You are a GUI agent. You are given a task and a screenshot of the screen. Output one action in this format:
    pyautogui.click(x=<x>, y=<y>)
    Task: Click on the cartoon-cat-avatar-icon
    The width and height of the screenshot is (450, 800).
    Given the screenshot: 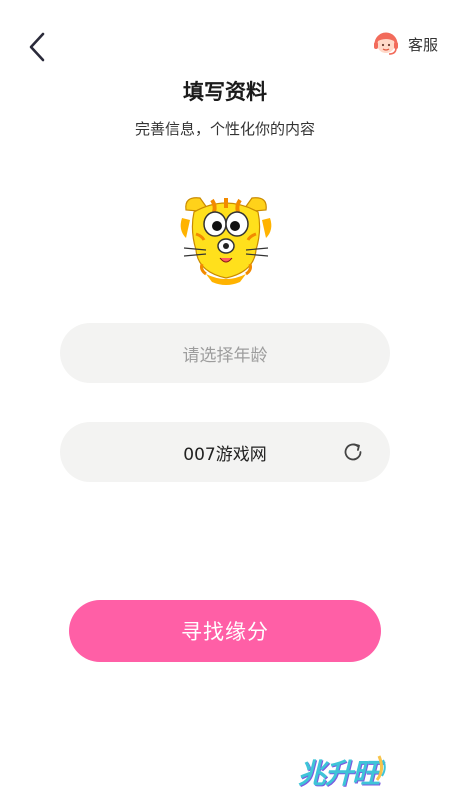 What is the action you would take?
    pyautogui.click(x=226, y=241)
    